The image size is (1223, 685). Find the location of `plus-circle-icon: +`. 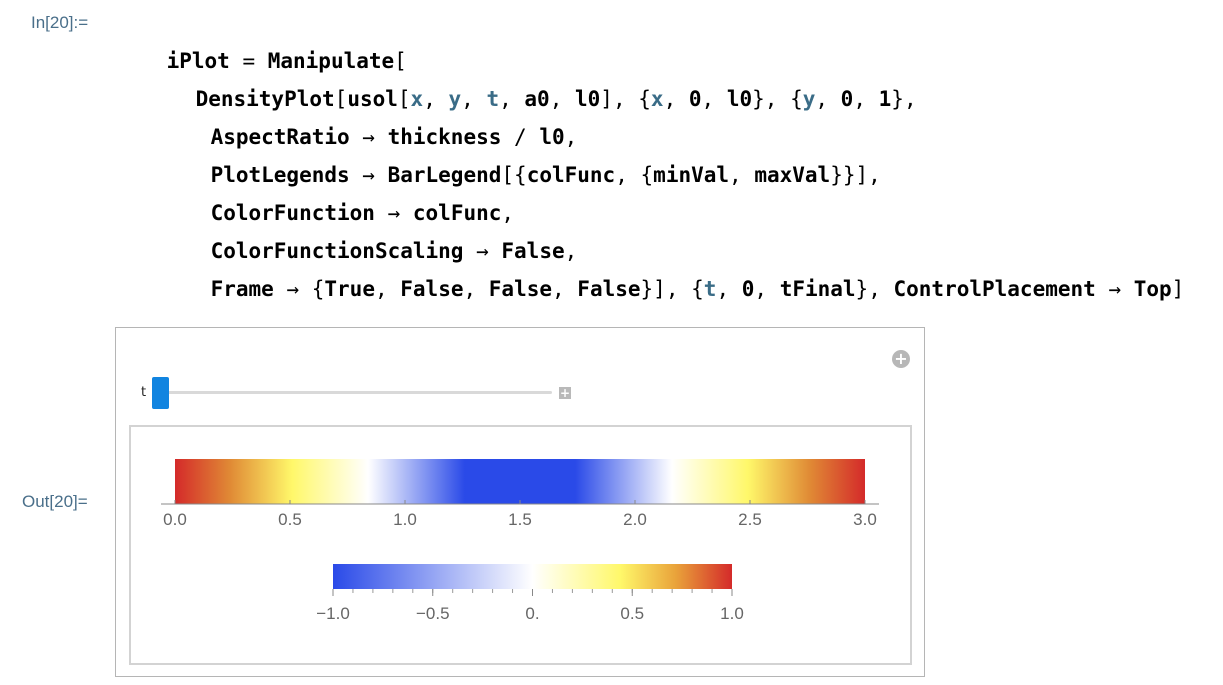

plus-circle-icon: + is located at coordinates (901, 359).